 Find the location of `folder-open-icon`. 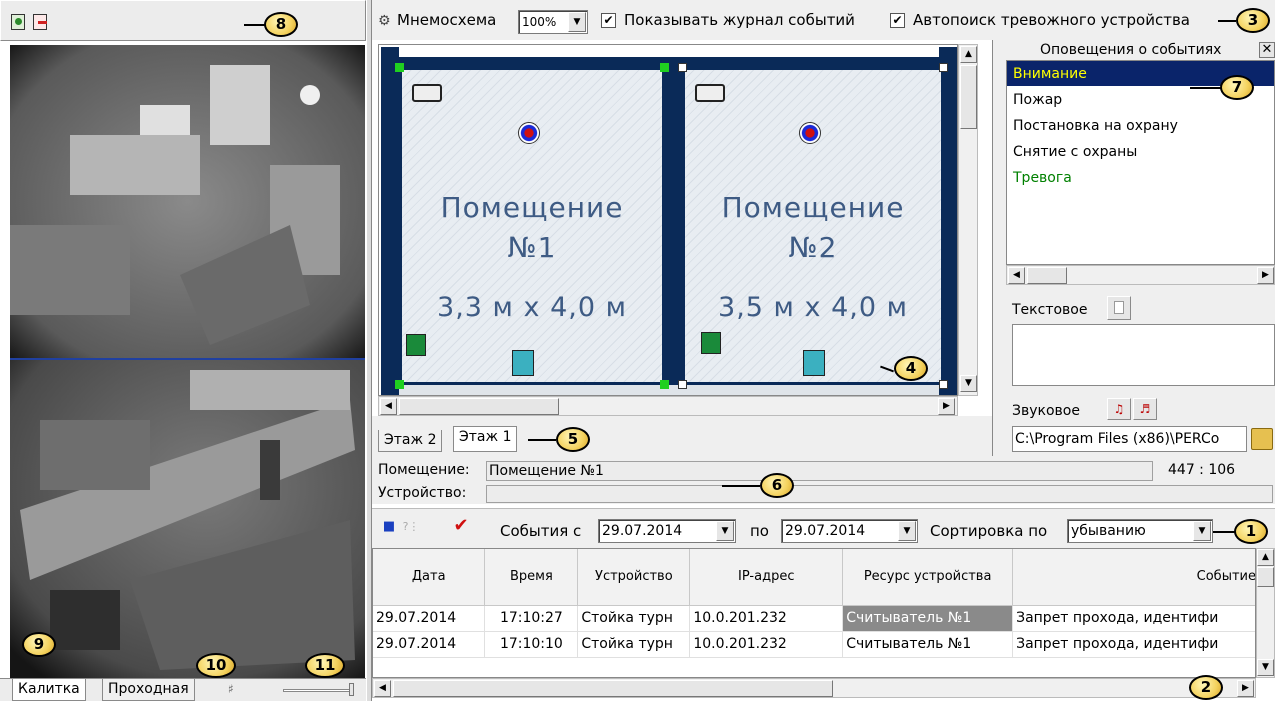

folder-open-icon is located at coordinates (1262, 439).